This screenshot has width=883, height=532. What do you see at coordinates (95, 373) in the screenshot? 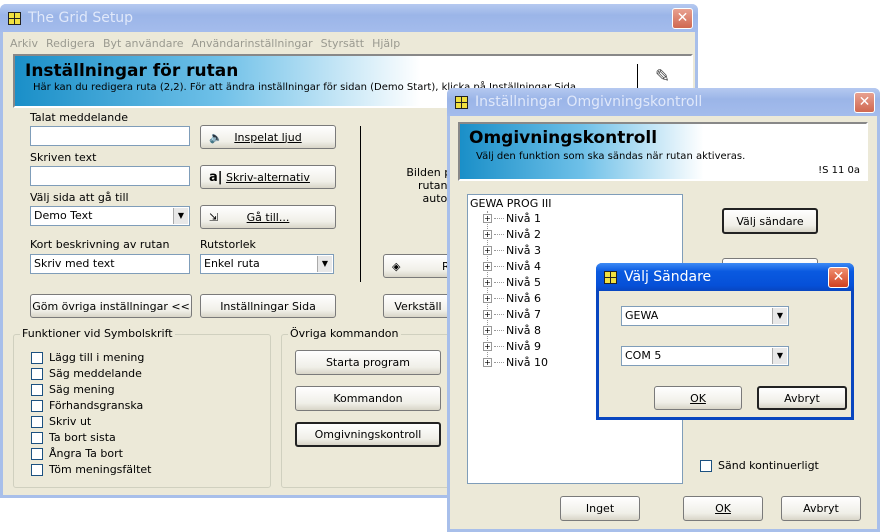
I see `checkbox-label: Säg meddelande` at bounding box center [95, 373].